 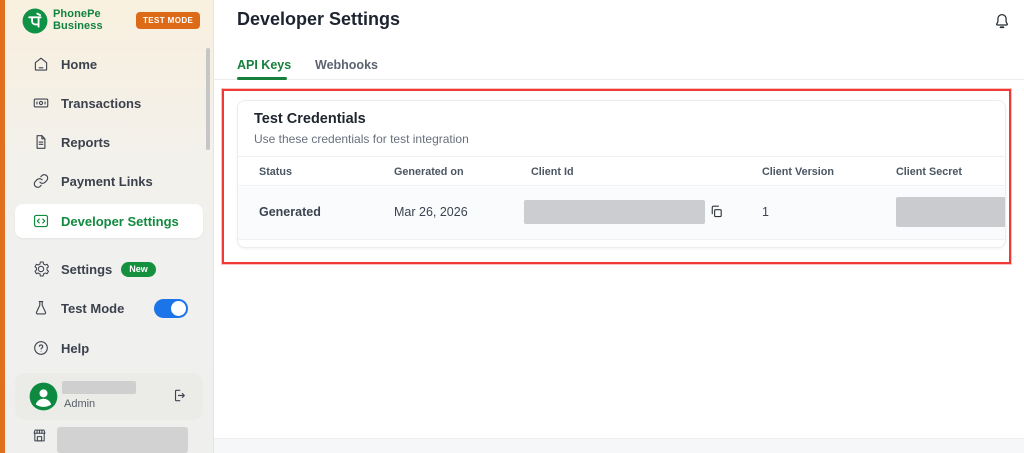 What do you see at coordinates (122, 440) in the screenshot?
I see `store-name-redacted` at bounding box center [122, 440].